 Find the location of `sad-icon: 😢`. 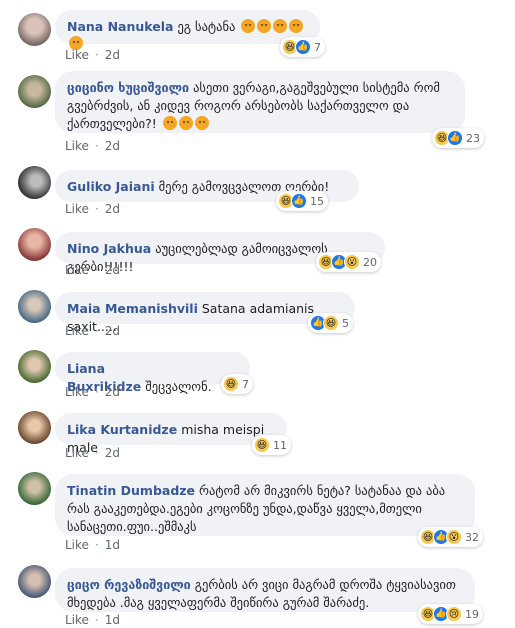

sad-icon: 😢 is located at coordinates (454, 614).